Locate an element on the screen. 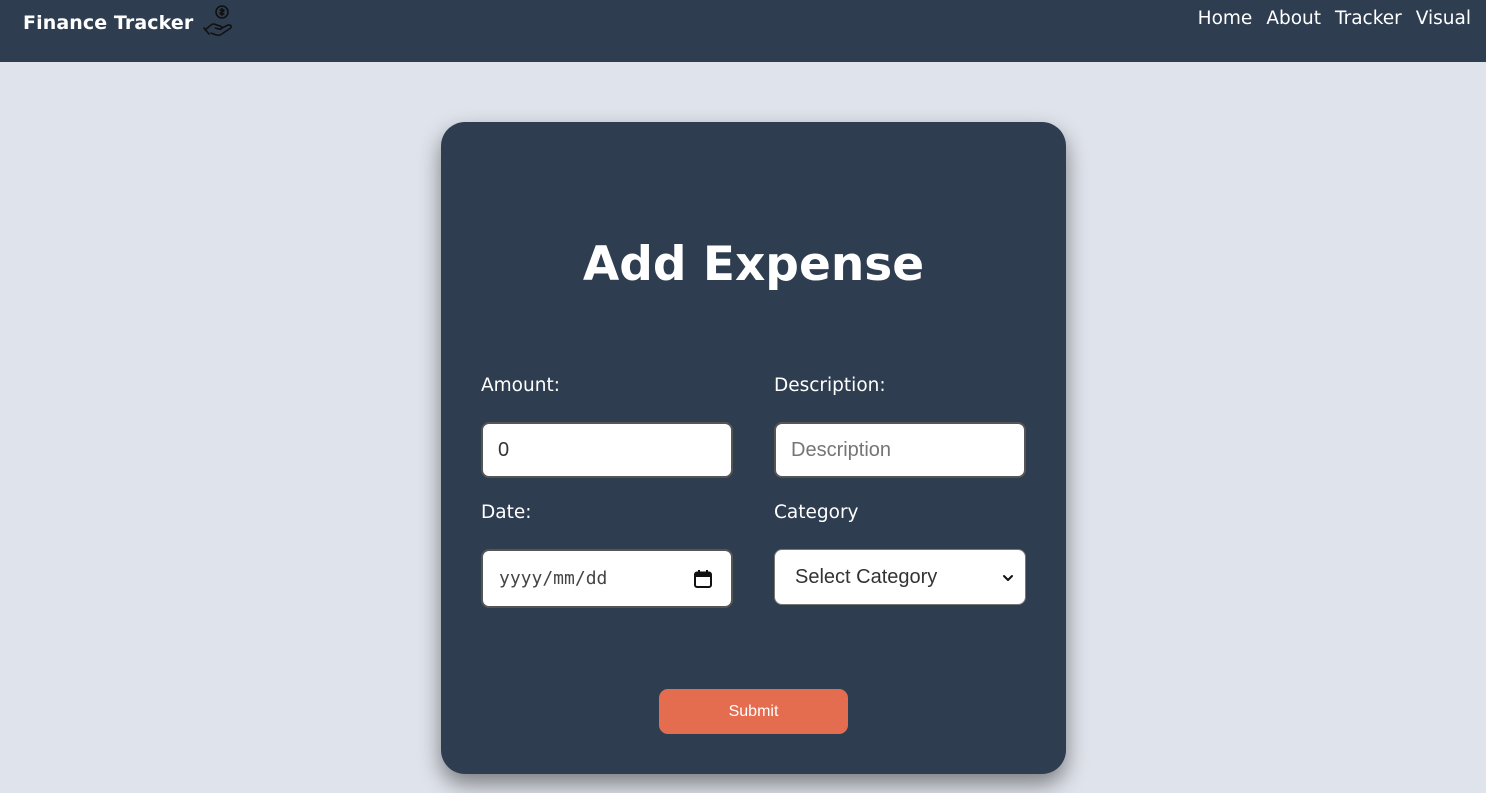 This screenshot has width=1486, height=793. brand-title: Finance Tracker is located at coordinates (108, 23).